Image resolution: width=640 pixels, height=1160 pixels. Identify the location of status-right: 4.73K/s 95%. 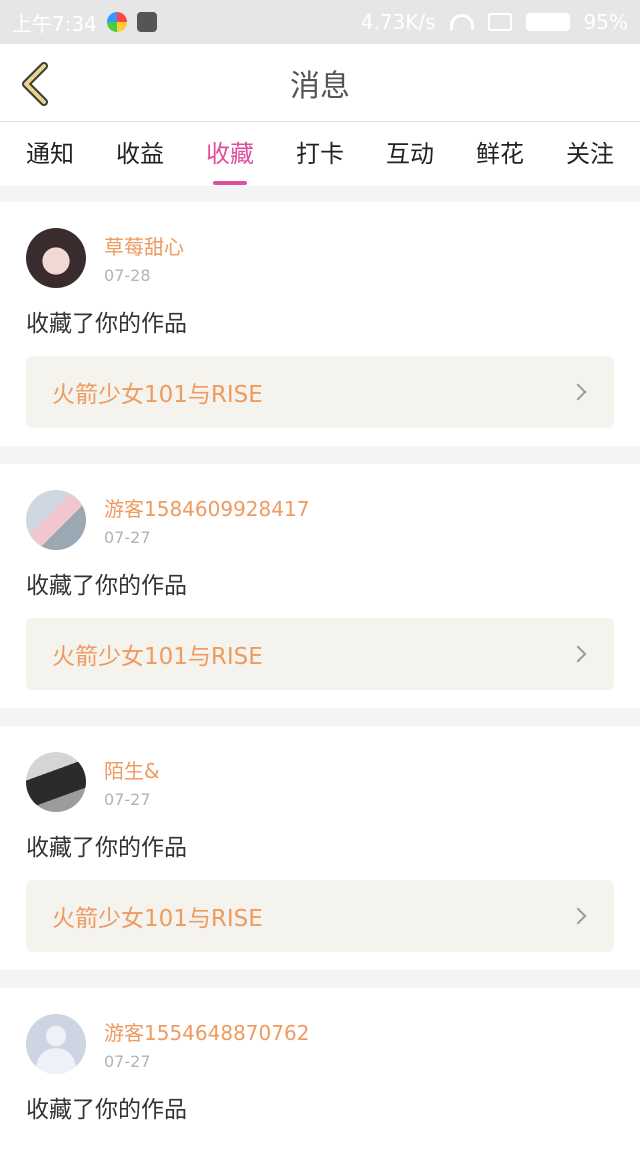
(494, 22).